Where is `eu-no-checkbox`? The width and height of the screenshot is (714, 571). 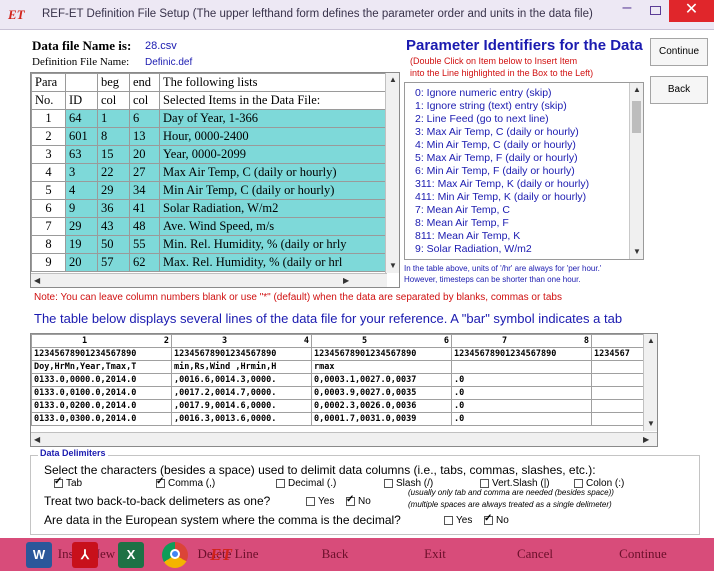
eu-no-checkbox is located at coordinates (488, 519).